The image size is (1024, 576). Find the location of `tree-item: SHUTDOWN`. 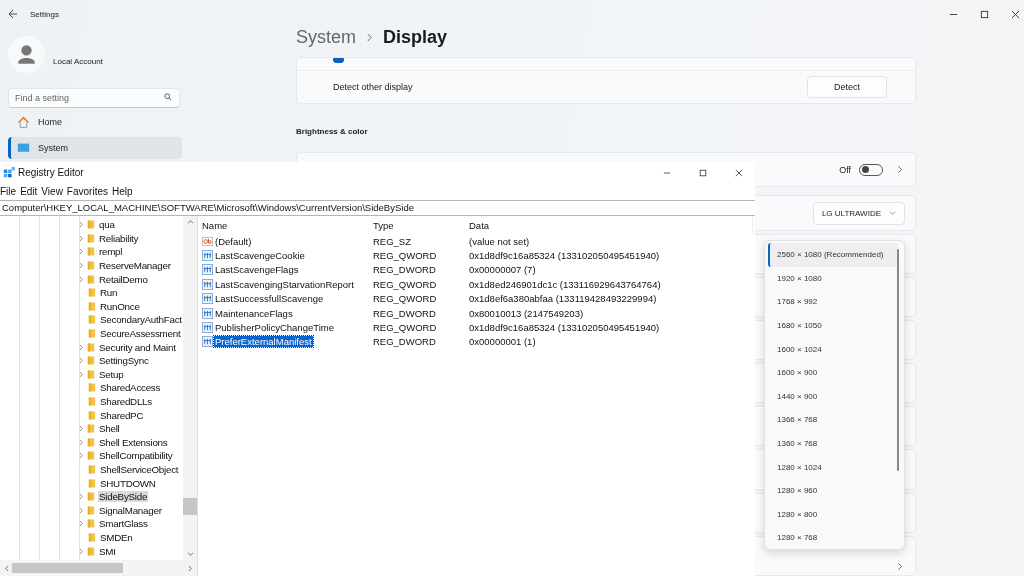

tree-item: SHUTDOWN is located at coordinates (128, 483).